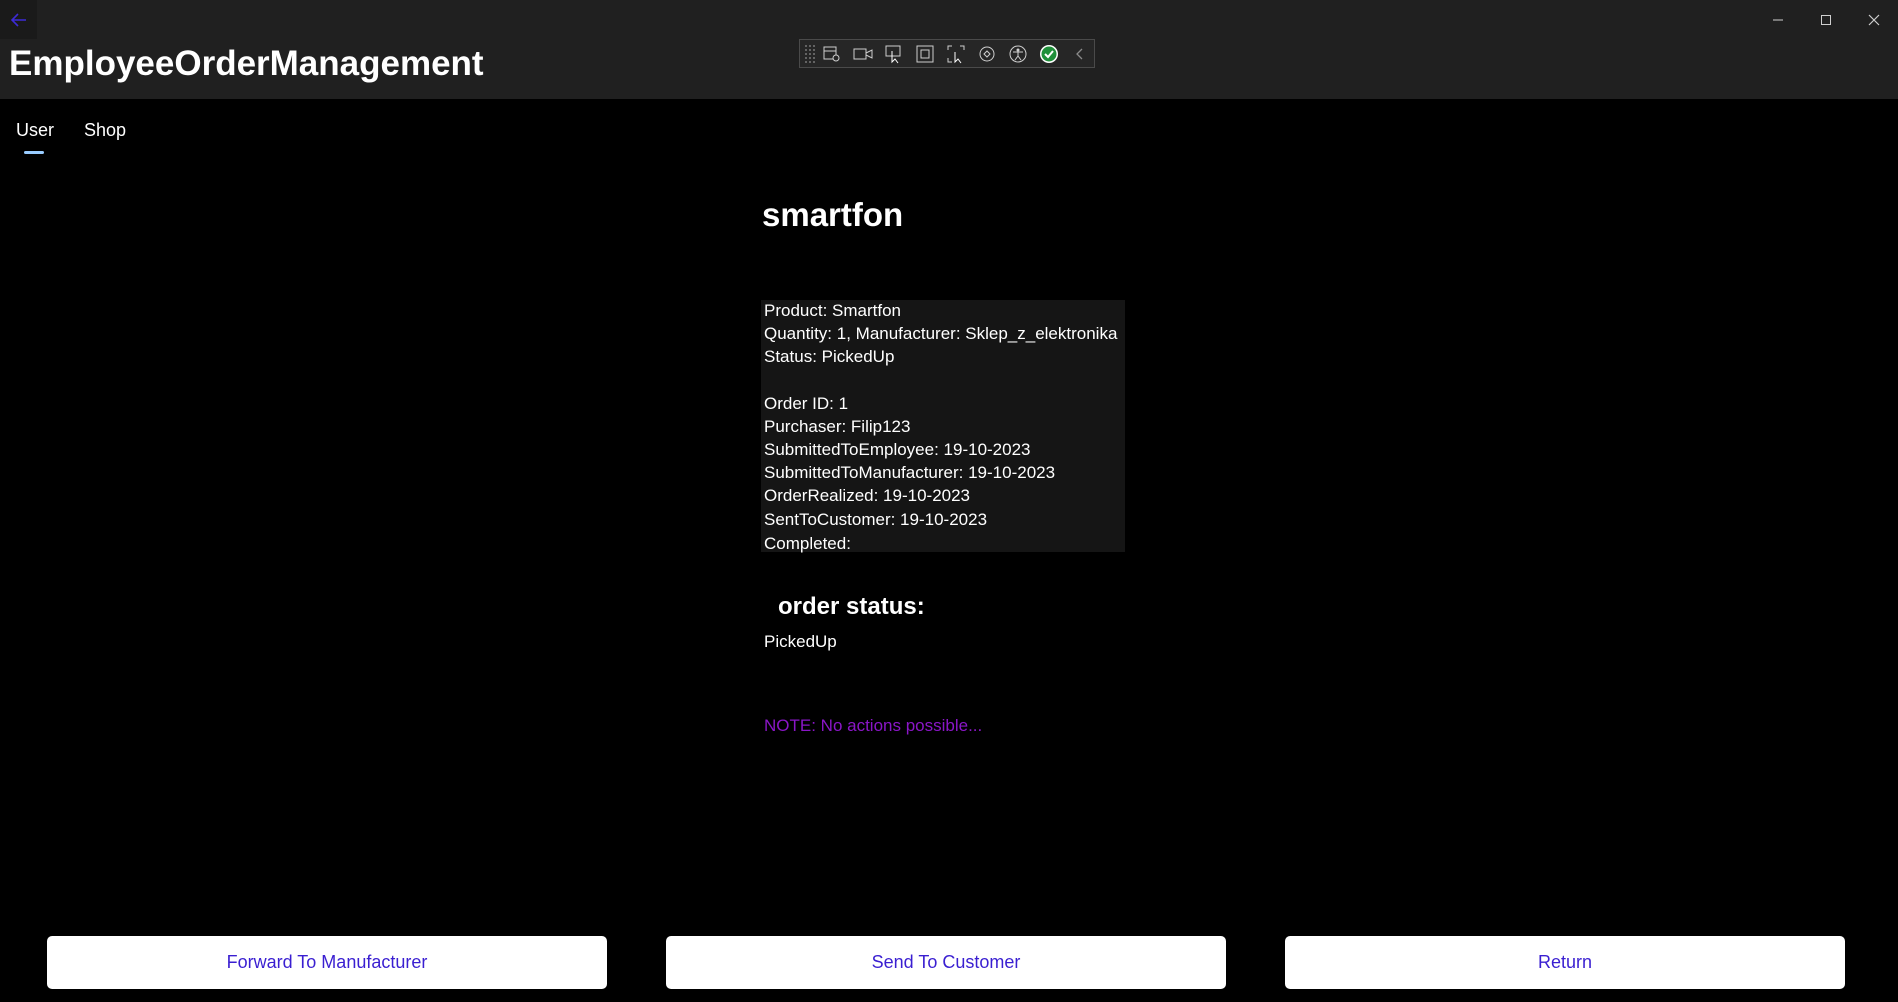 This screenshot has height=1002, width=1898. I want to click on window-controls, so click(1826, 19).